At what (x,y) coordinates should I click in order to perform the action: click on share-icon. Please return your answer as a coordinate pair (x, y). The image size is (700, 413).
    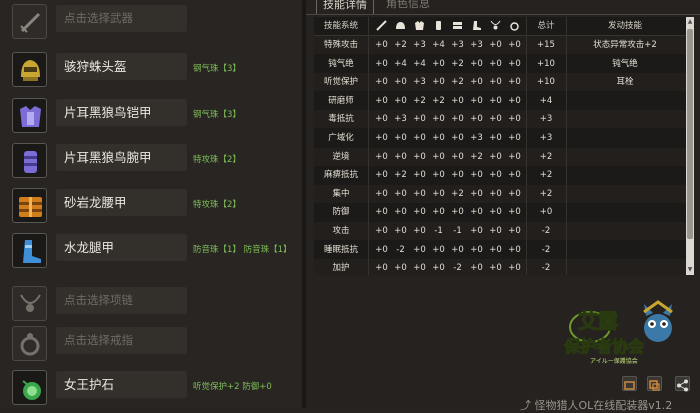
    Looking at the image, I should click on (682, 385).